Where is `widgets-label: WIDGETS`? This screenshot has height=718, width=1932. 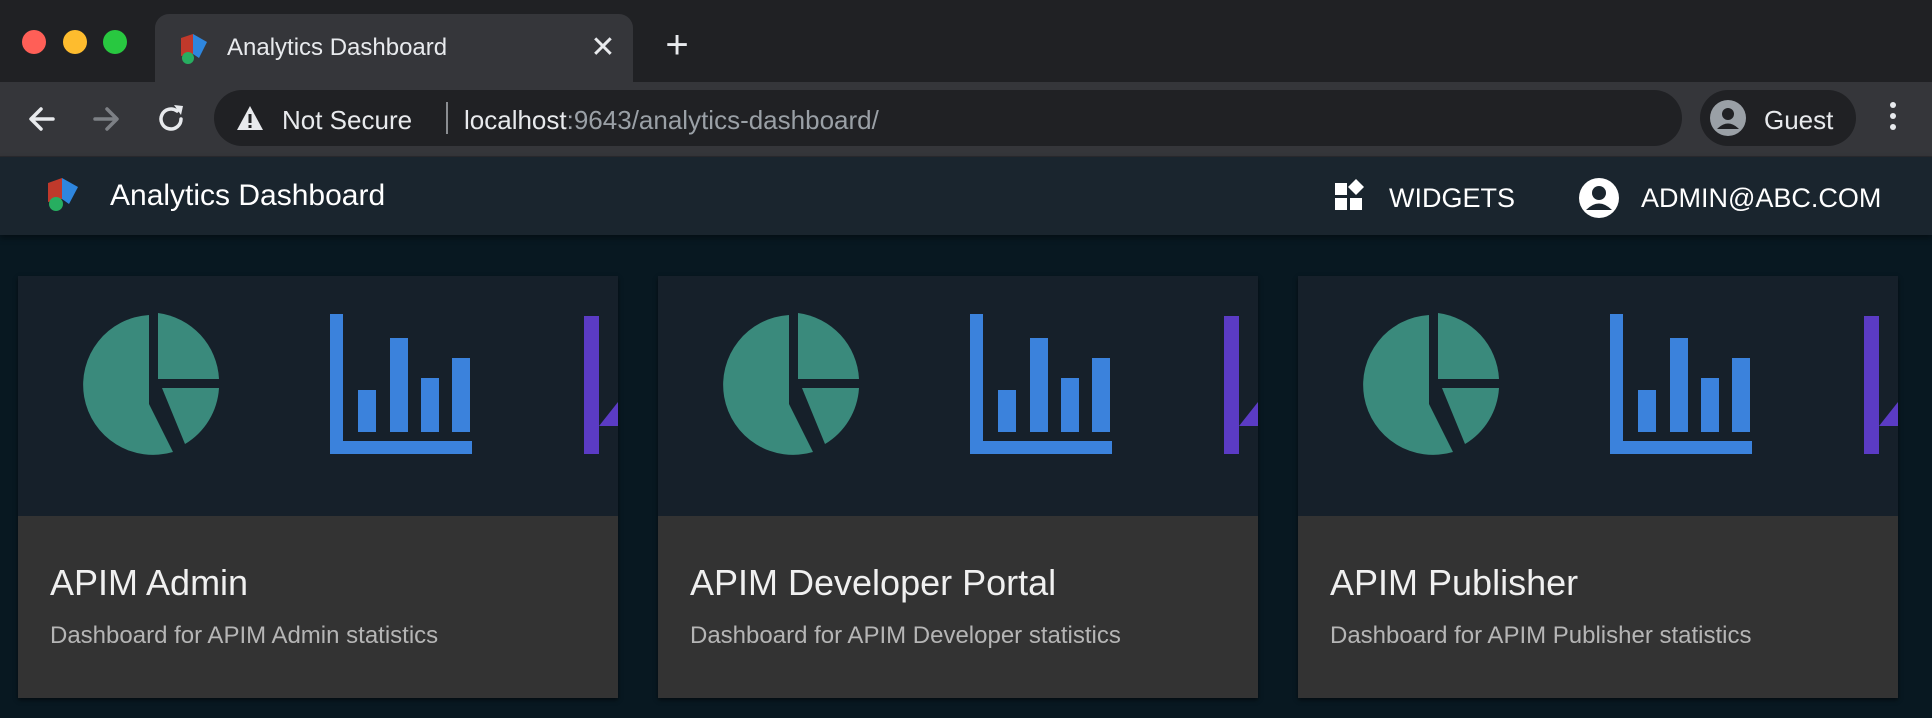 widgets-label: WIDGETS is located at coordinates (1452, 198).